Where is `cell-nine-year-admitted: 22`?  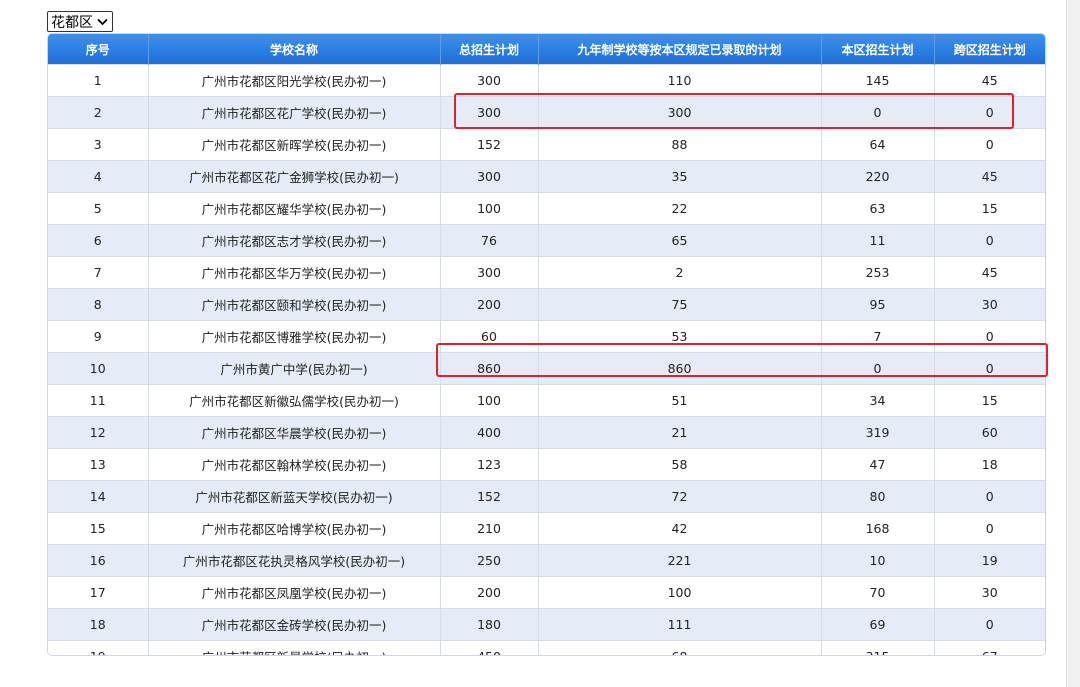
cell-nine-year-admitted: 22 is located at coordinates (680, 208).